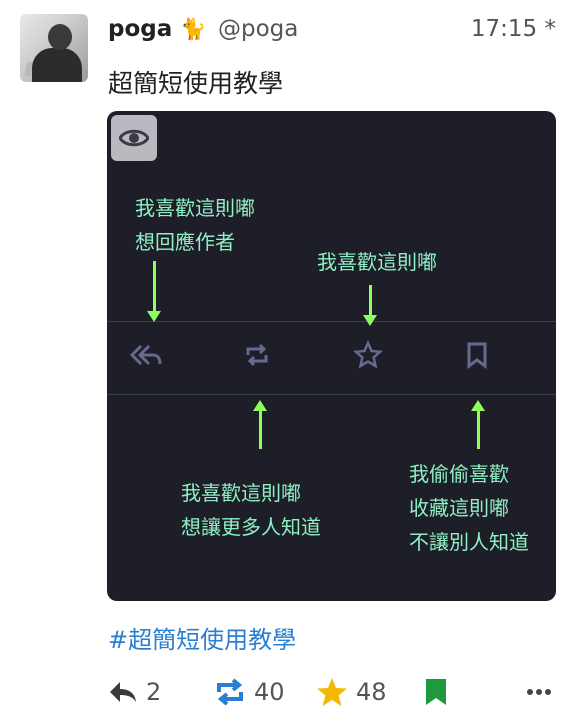 Image resolution: width=576 pixels, height=721 pixels. Describe the element at coordinates (154, 692) in the screenshot. I see `reply-count: 2` at that location.